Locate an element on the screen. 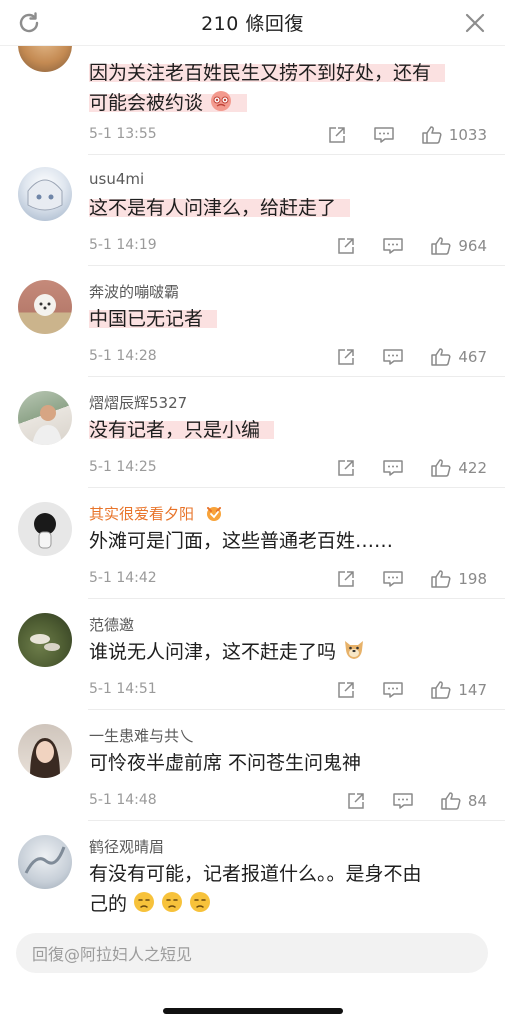 This screenshot has width=505, height=1024. comment-time: 5-1 14:28 is located at coordinates (123, 356).